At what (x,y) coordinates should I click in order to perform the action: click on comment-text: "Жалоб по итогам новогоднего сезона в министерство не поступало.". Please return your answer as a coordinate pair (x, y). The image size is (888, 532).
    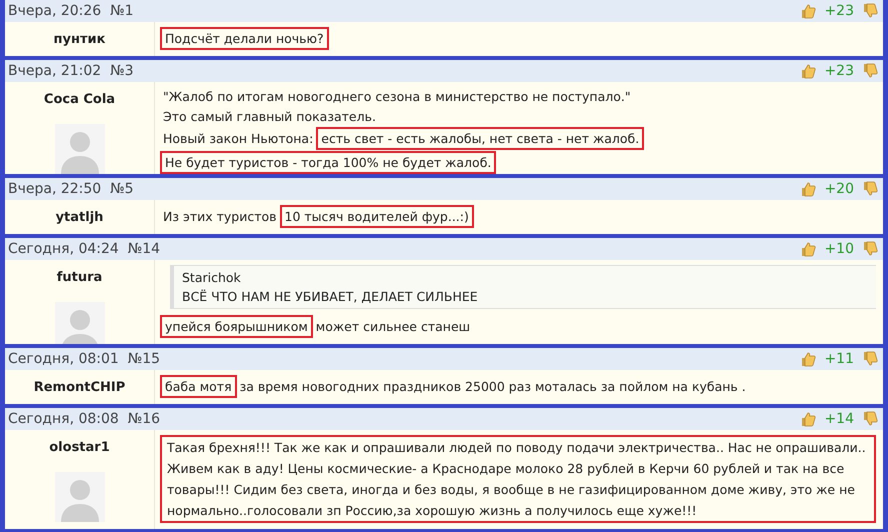
    Looking at the image, I should click on (397, 97).